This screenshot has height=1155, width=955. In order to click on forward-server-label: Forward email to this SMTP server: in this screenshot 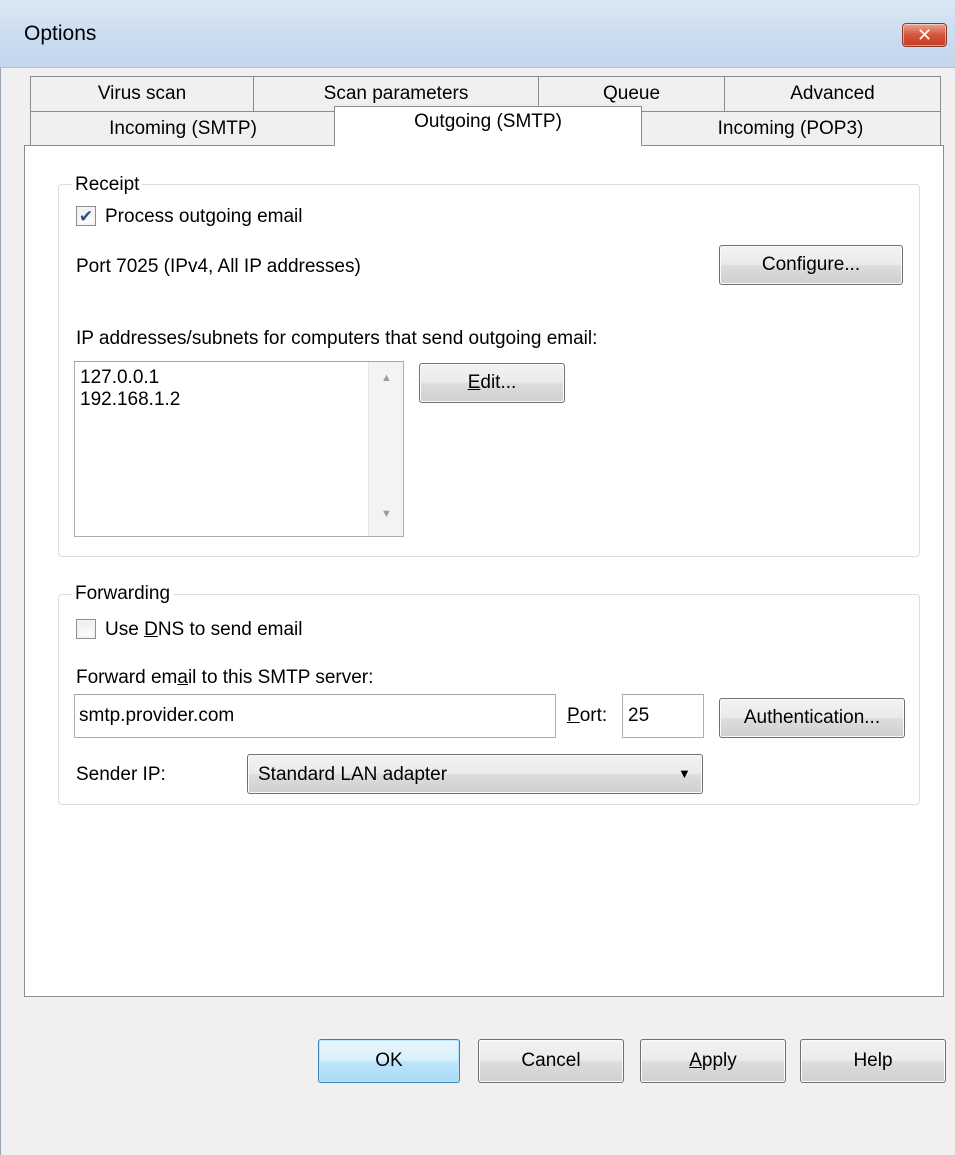, I will do `click(224, 678)`.